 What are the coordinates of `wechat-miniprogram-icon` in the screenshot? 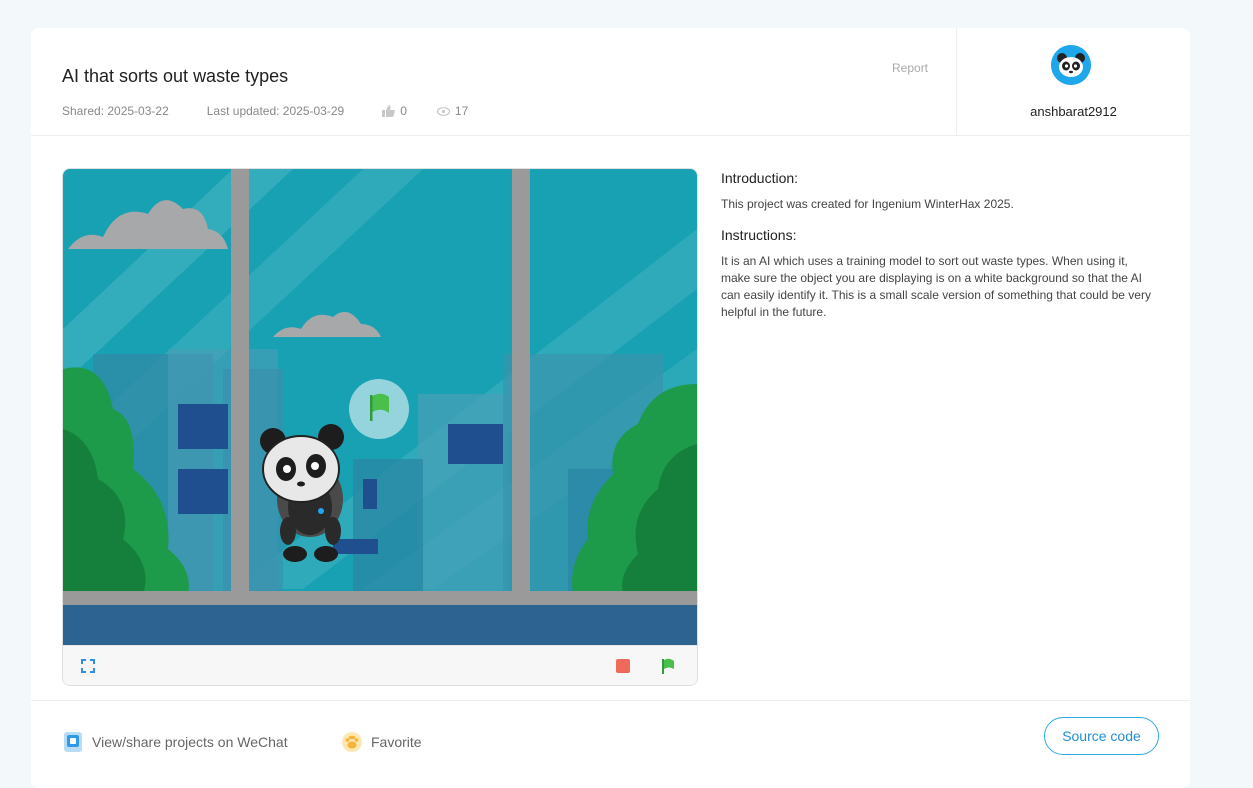 It's located at (73, 742).